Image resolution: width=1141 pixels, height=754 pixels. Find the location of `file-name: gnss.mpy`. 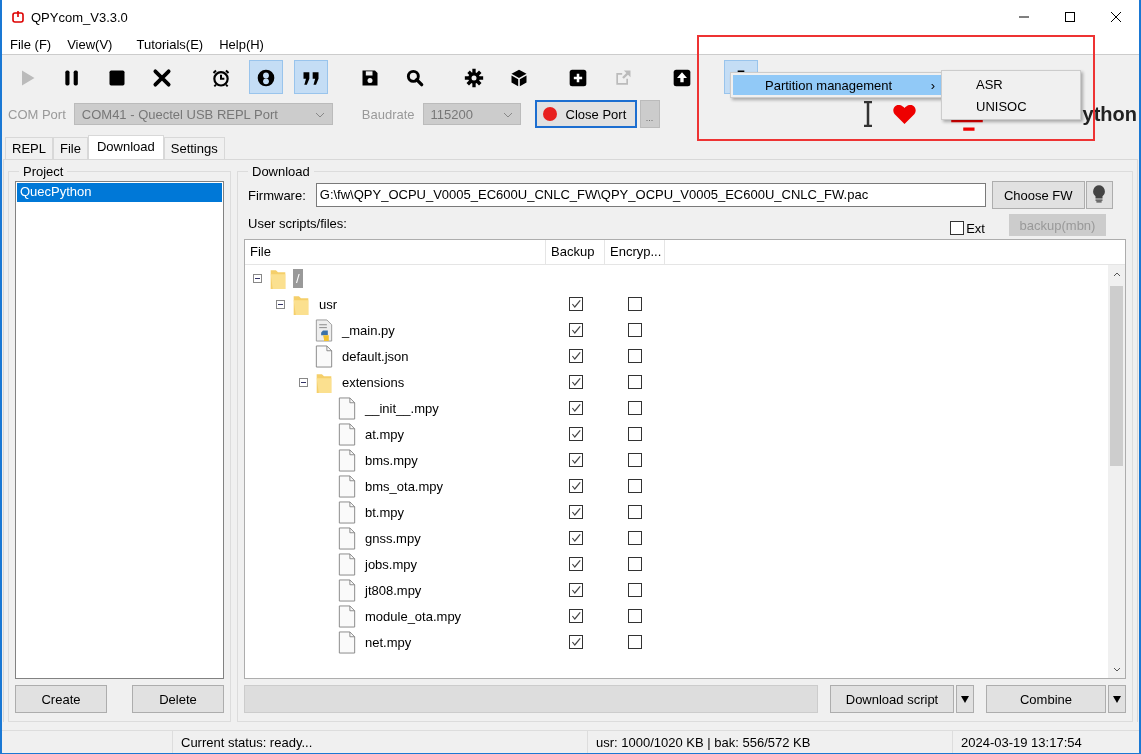

file-name: gnss.mpy is located at coordinates (393, 538).